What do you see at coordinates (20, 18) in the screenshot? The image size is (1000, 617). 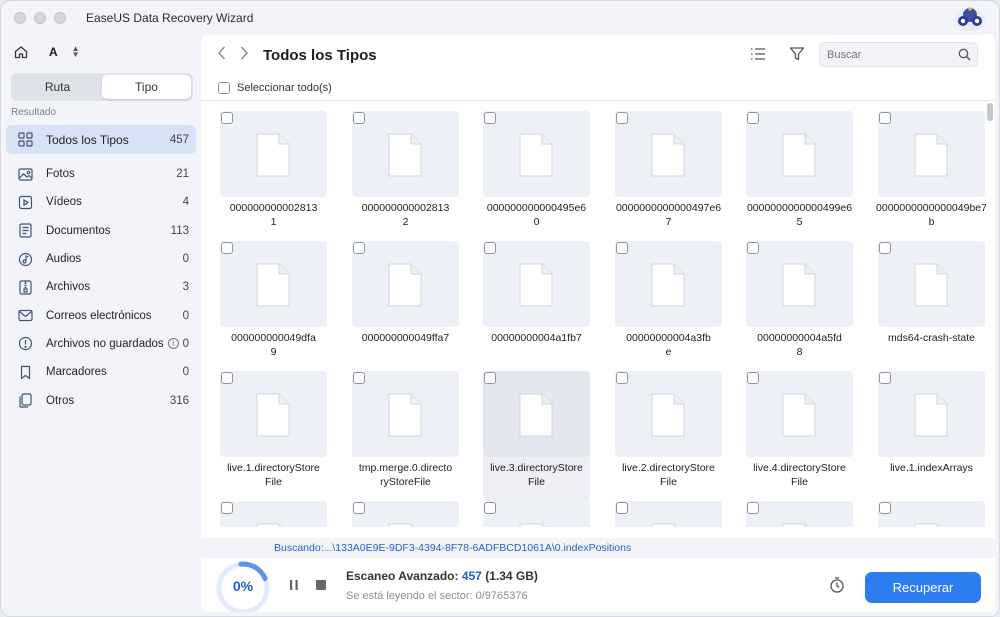 I see `close-window-button` at bounding box center [20, 18].